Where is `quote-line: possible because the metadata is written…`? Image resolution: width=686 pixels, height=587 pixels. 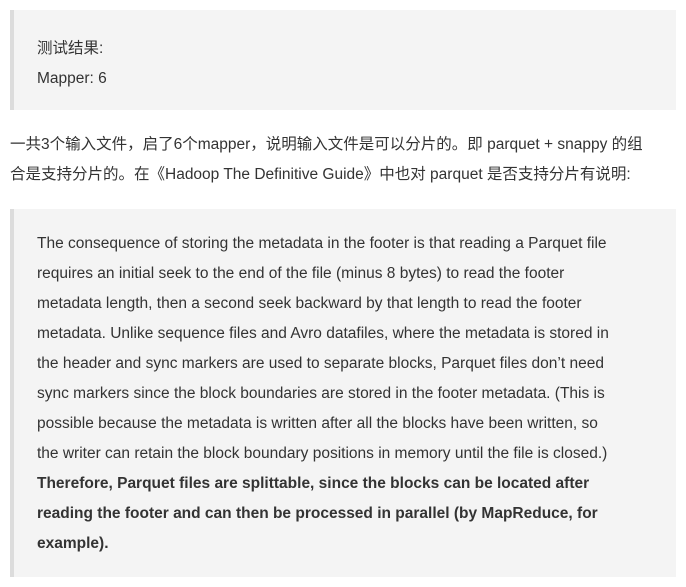
quote-line: possible because the metadata is written… is located at coordinates (317, 423).